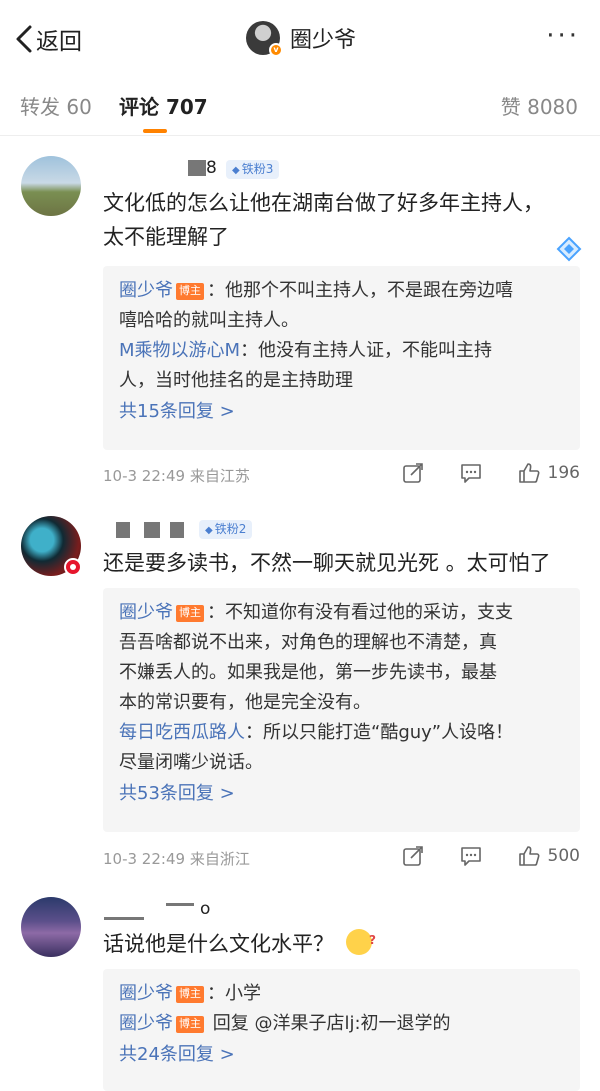 This screenshot has height=1091, width=600. Describe the element at coordinates (341, 748) in the screenshot. I see `reply-item: 每日吃西瓜路人：所以只能打造“酷guy”人设咯！ 尽量闭嘴少说话。` at that location.